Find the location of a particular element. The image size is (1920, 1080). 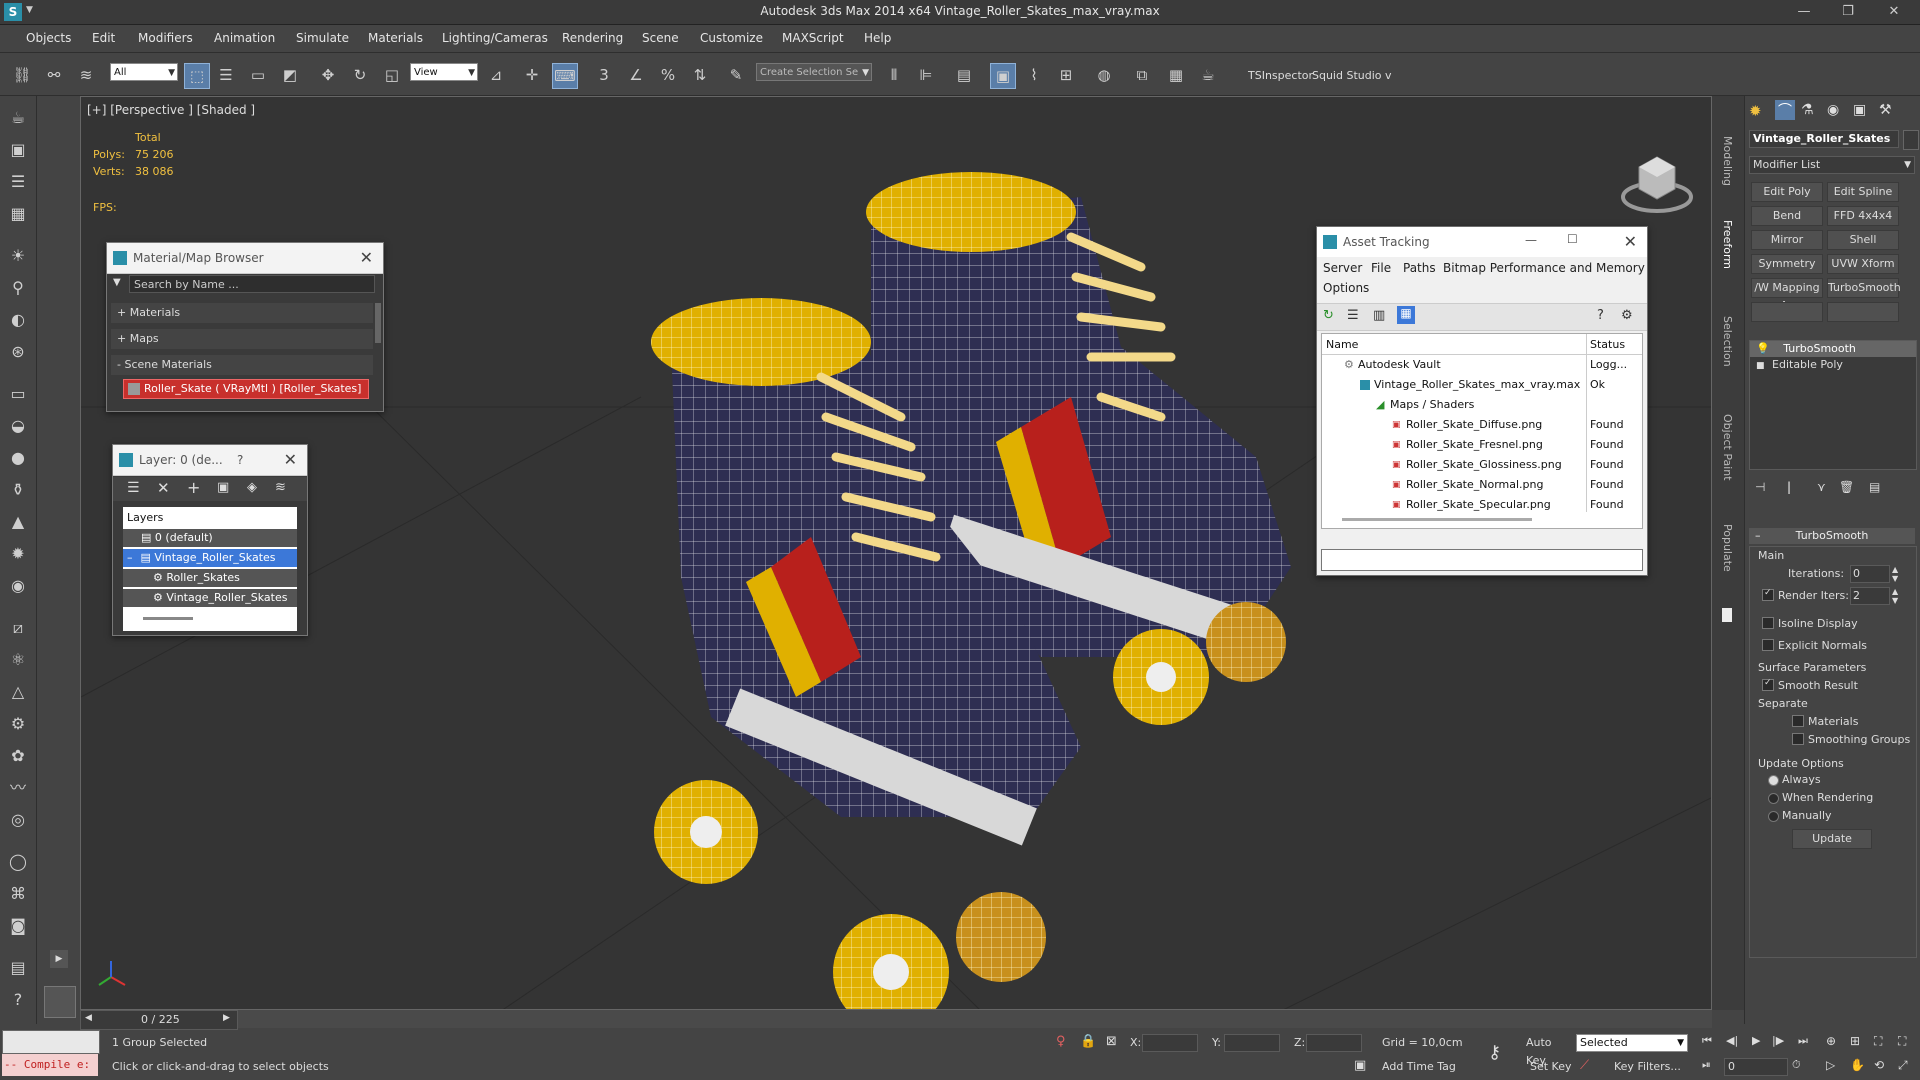

asset-menu-bitmap: Bitmap Performance and Memory is located at coordinates (1544, 268).